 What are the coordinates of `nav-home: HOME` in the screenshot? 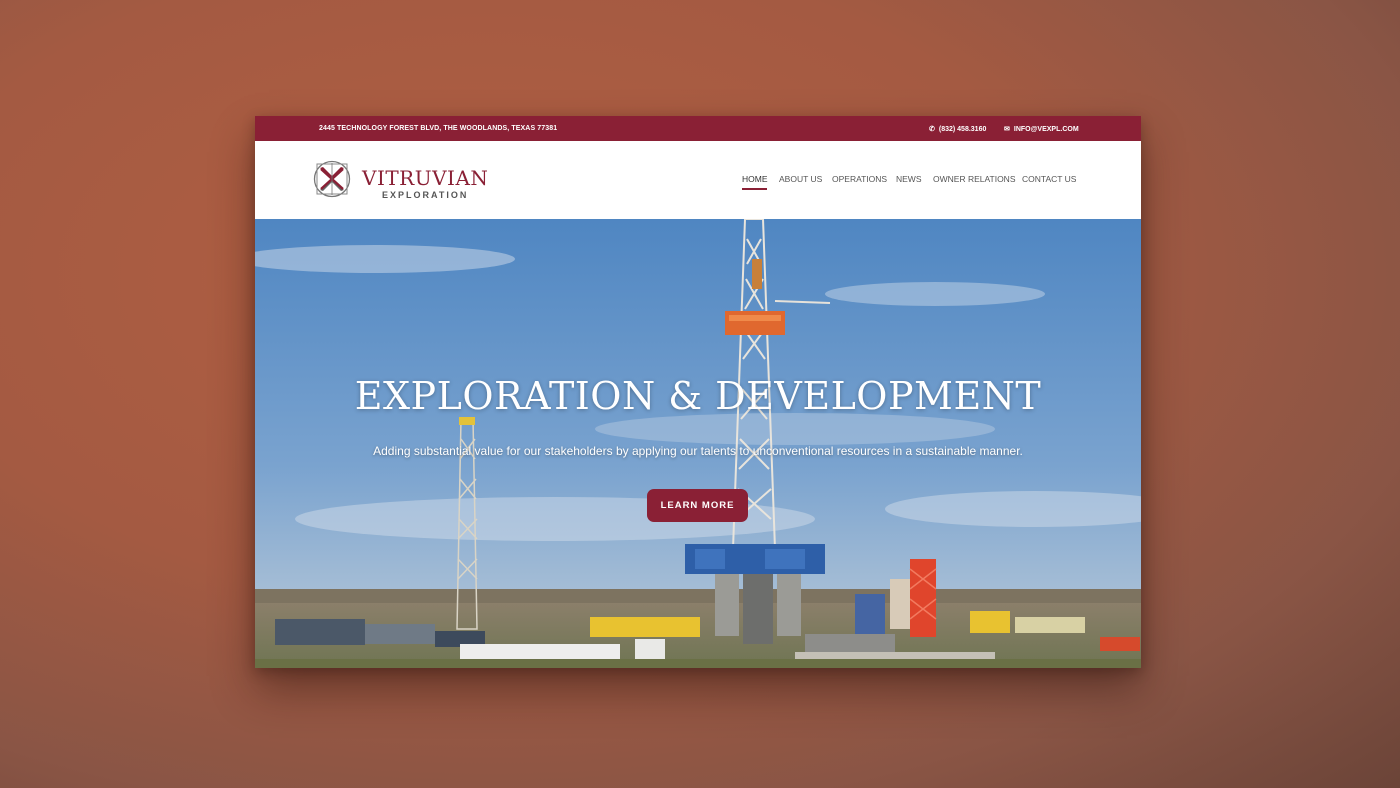 It's located at (755, 179).